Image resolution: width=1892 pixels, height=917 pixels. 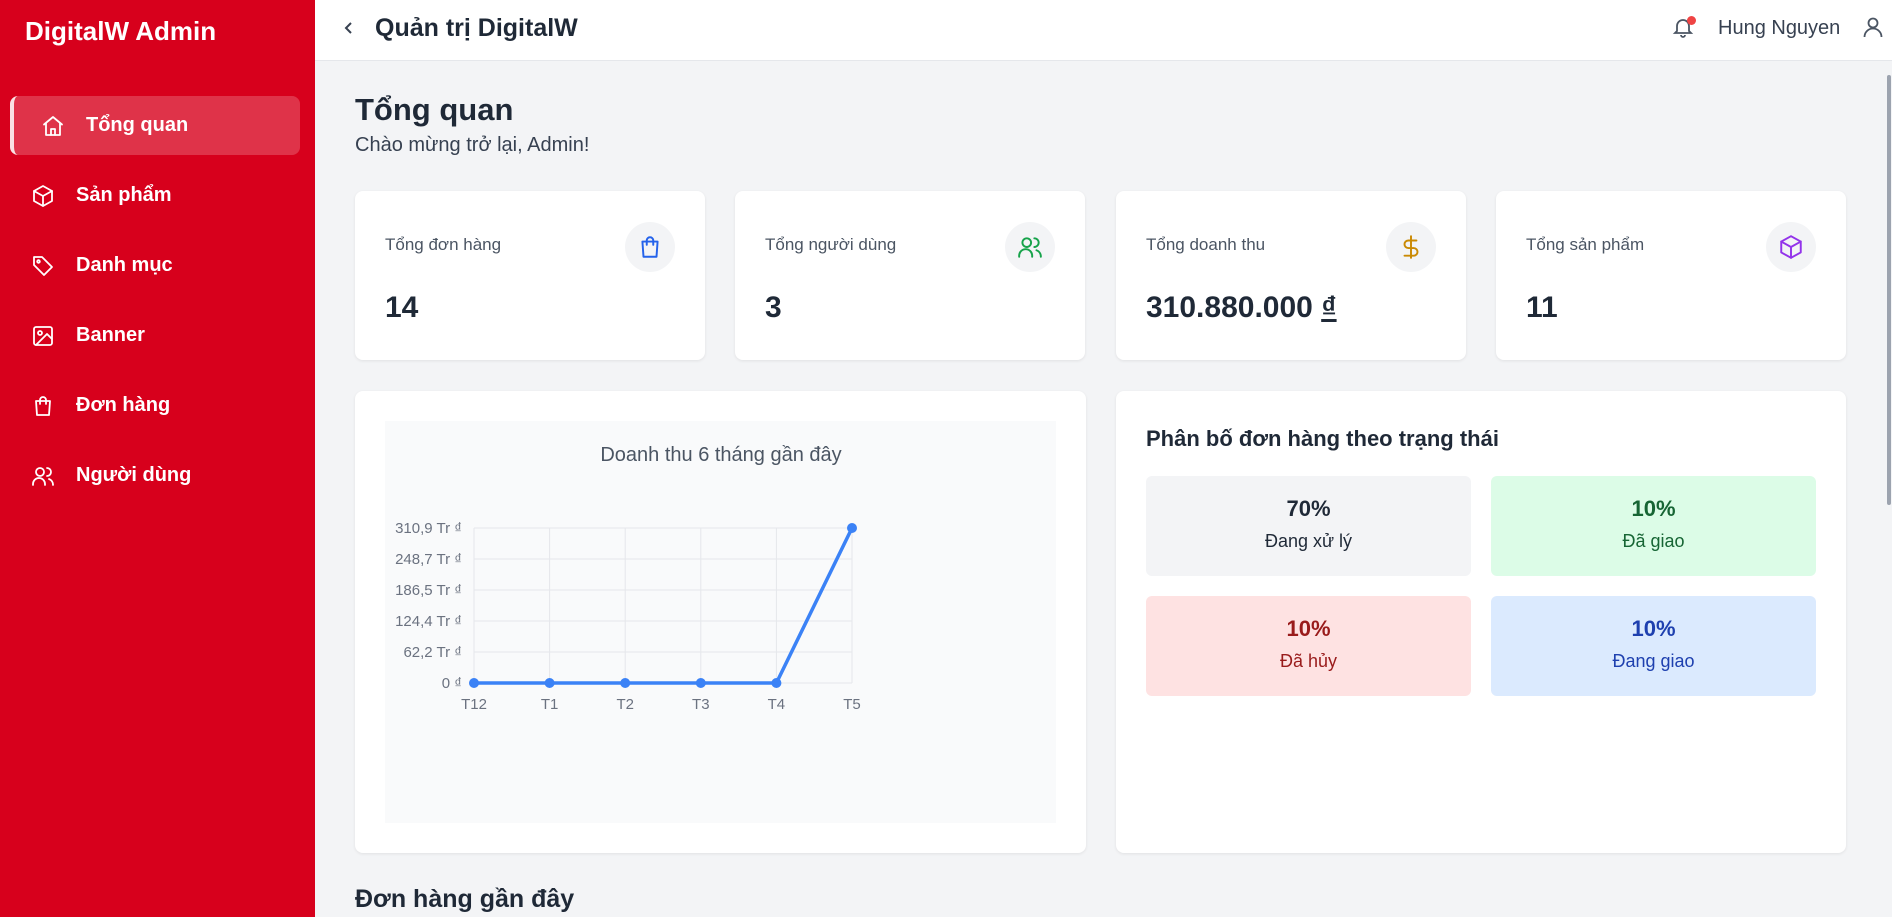 I want to click on page-subtitle: Chào mừng trở lại, Admin!, so click(x=472, y=145).